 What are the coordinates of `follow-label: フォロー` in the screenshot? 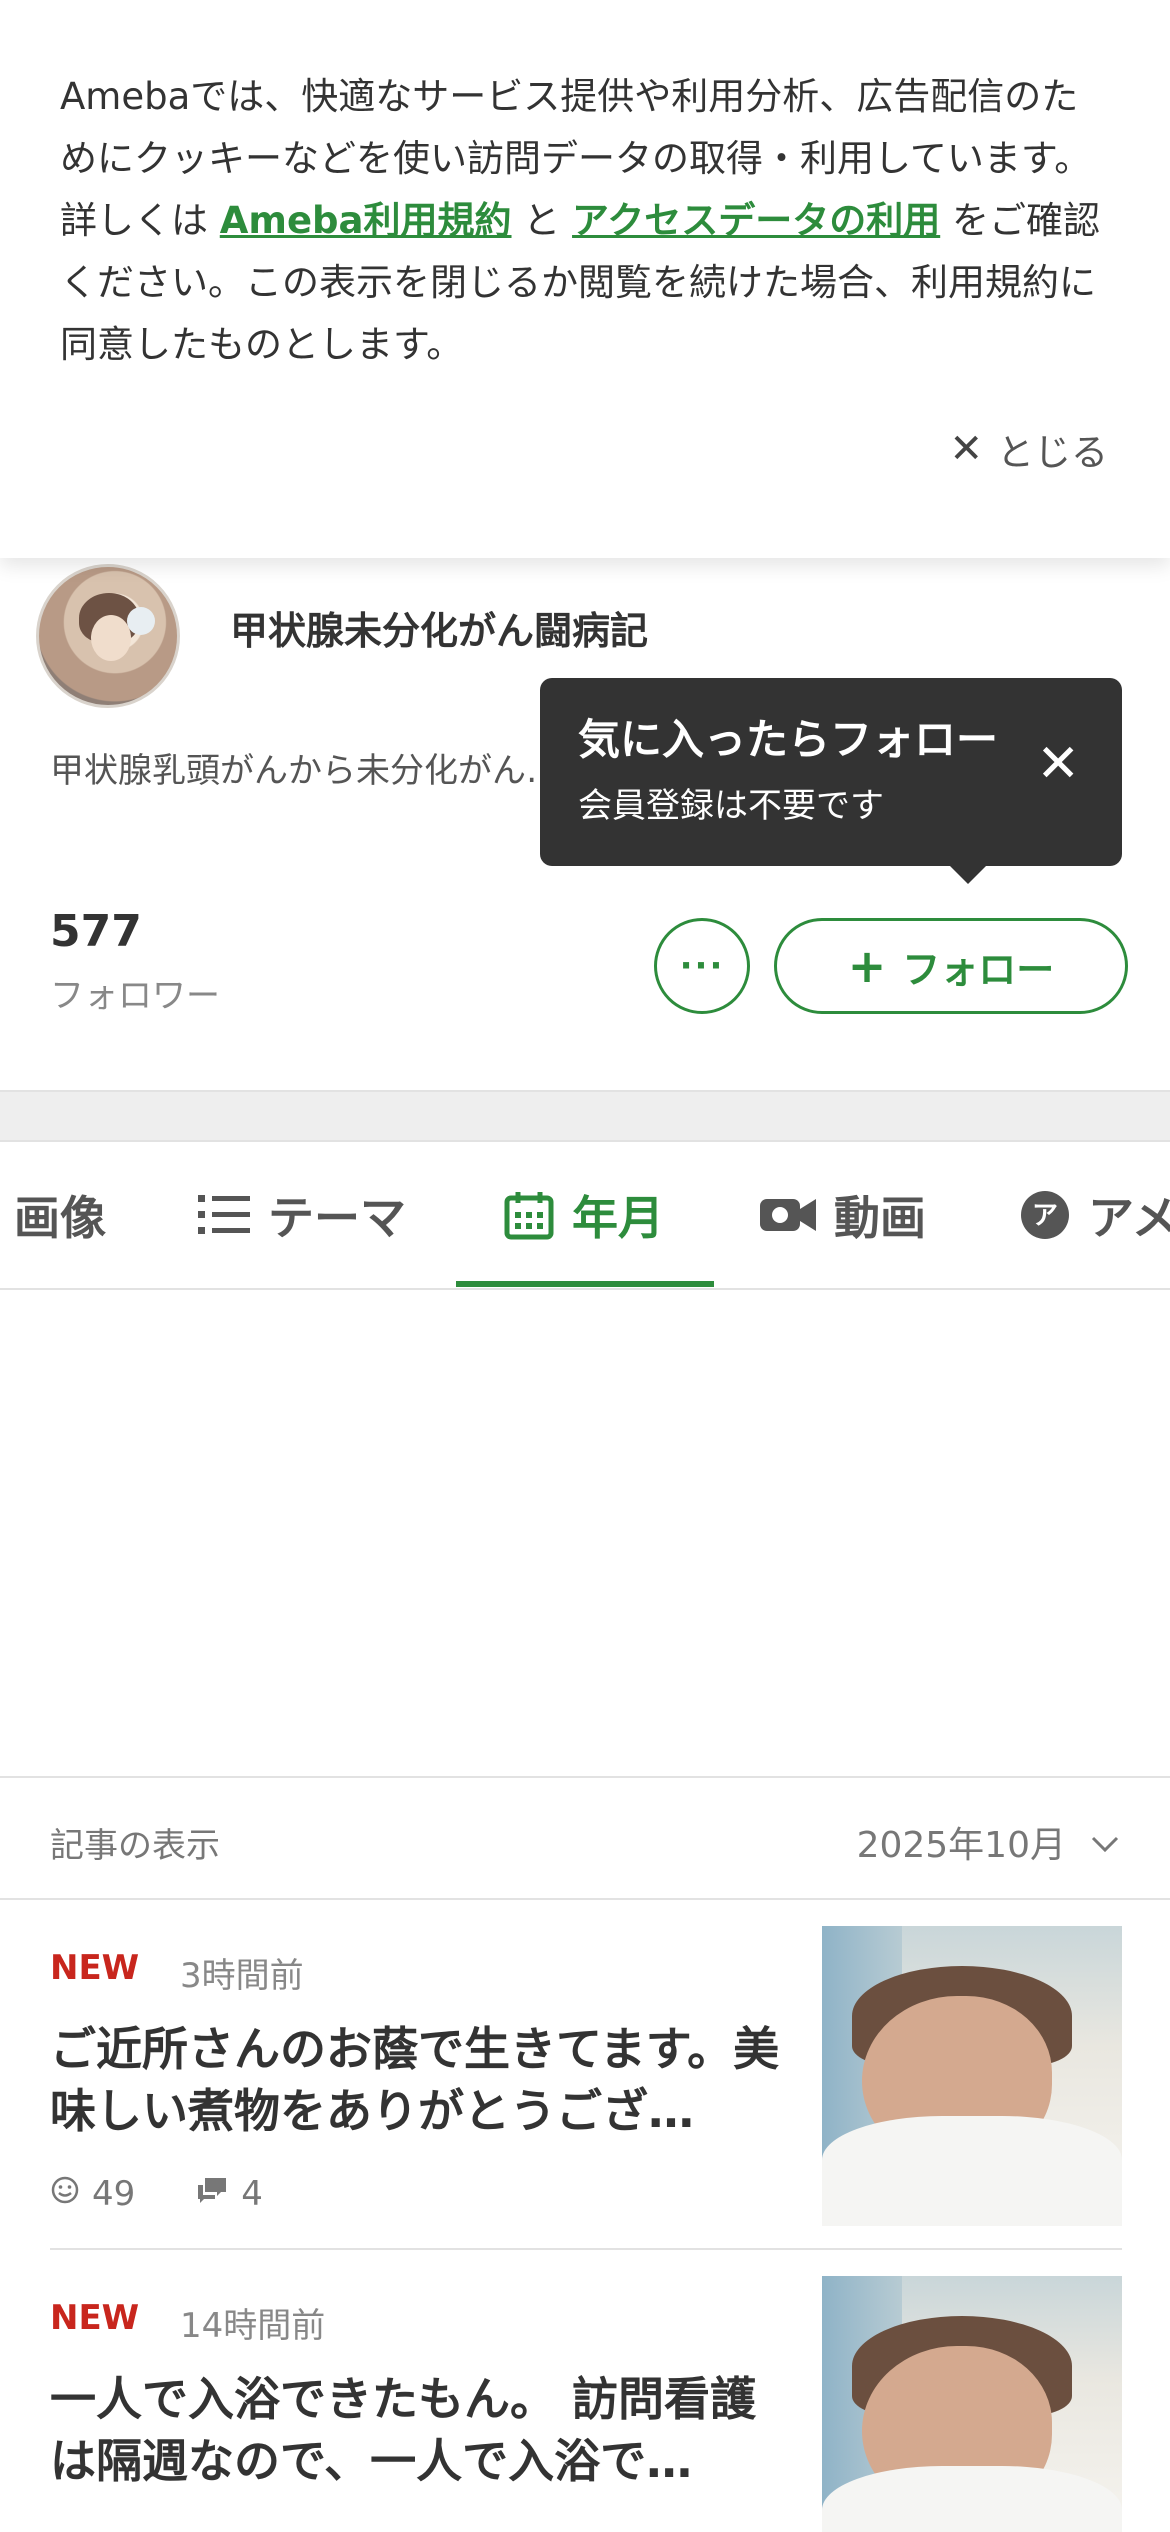 It's located at (978, 969).